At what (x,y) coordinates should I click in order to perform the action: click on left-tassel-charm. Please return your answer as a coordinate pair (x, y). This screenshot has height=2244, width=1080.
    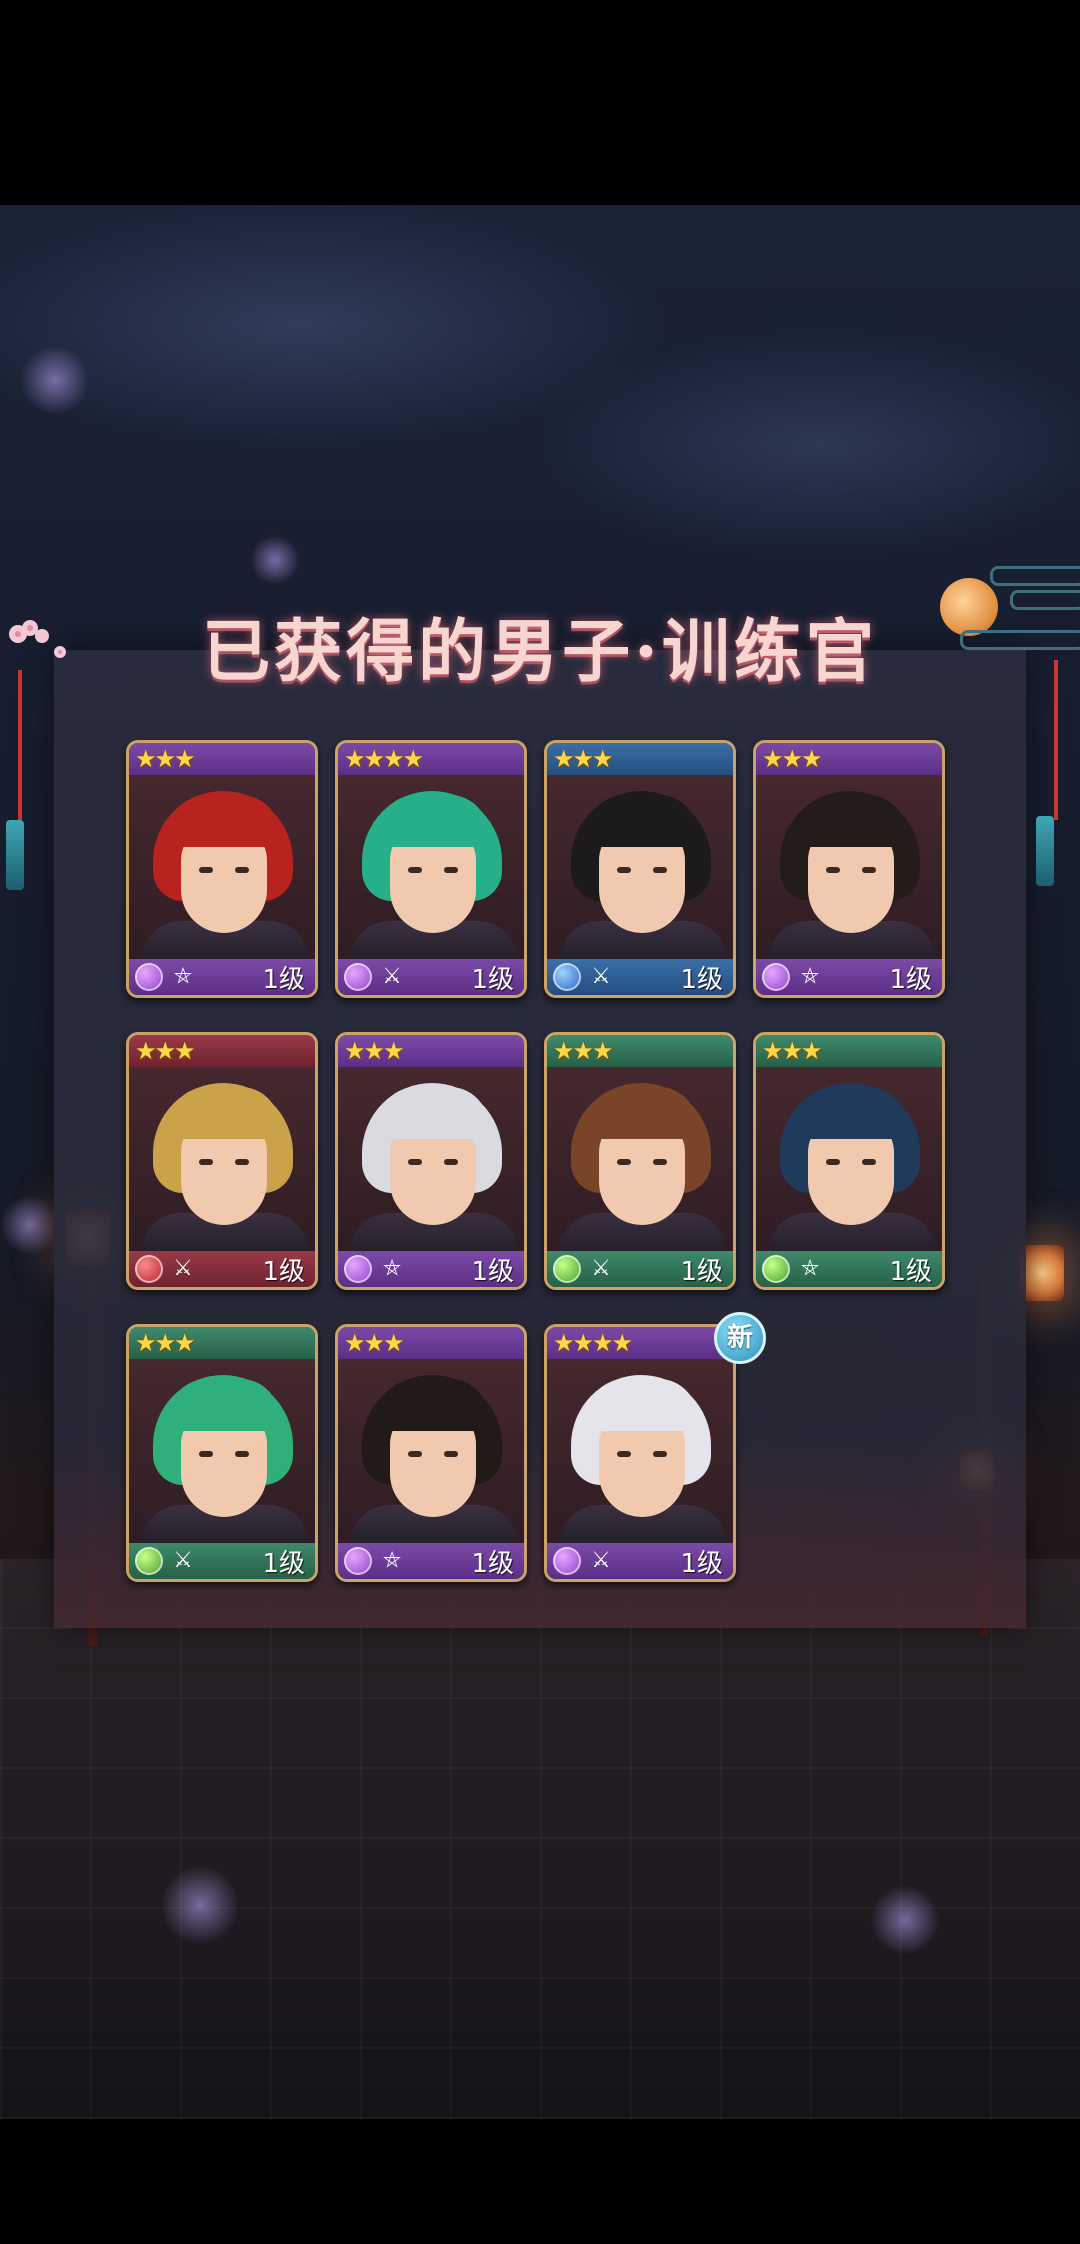
    Looking at the image, I should click on (15, 855).